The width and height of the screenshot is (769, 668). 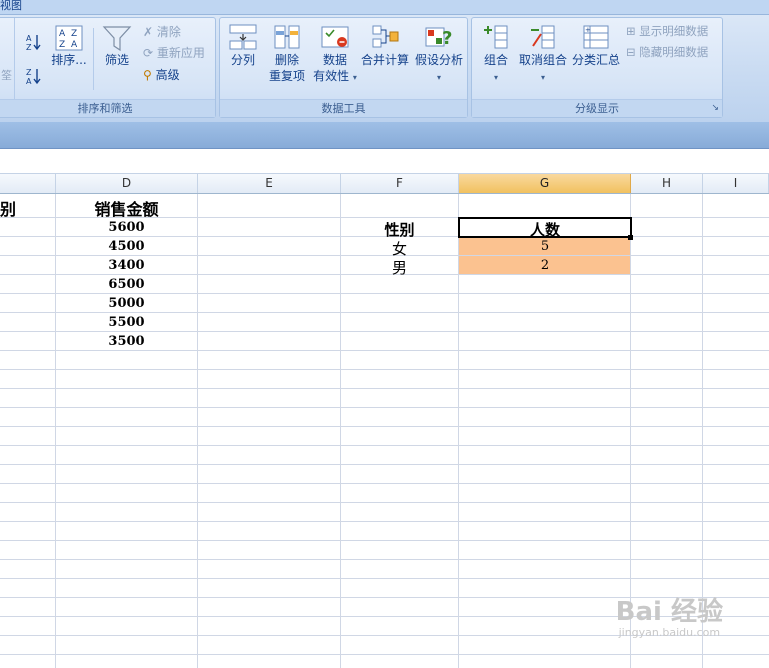 What do you see at coordinates (667, 52) in the screenshot?
I see `hide-detail-button: ⊟ 隐藏明细数据` at bounding box center [667, 52].